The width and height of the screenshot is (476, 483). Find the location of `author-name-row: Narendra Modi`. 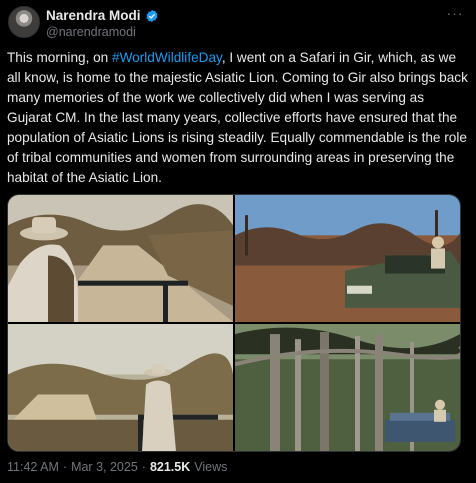

author-name-row: Narendra Modi is located at coordinates (102, 15).